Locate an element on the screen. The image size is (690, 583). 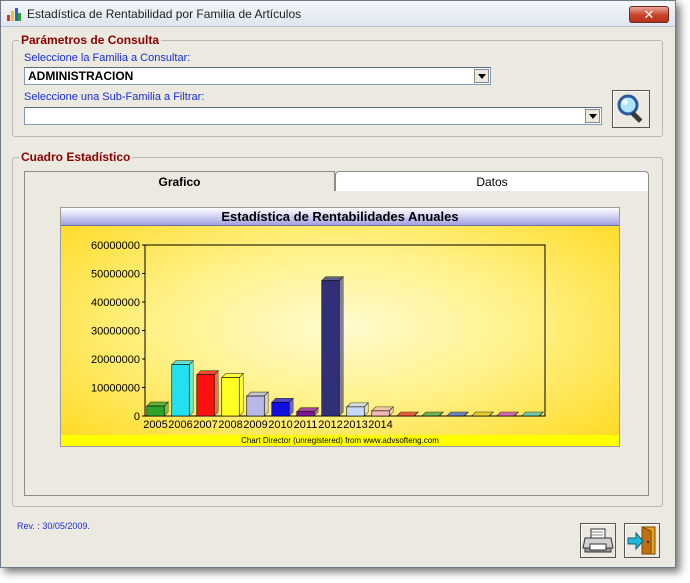
printer-icon is located at coordinates (598, 540).